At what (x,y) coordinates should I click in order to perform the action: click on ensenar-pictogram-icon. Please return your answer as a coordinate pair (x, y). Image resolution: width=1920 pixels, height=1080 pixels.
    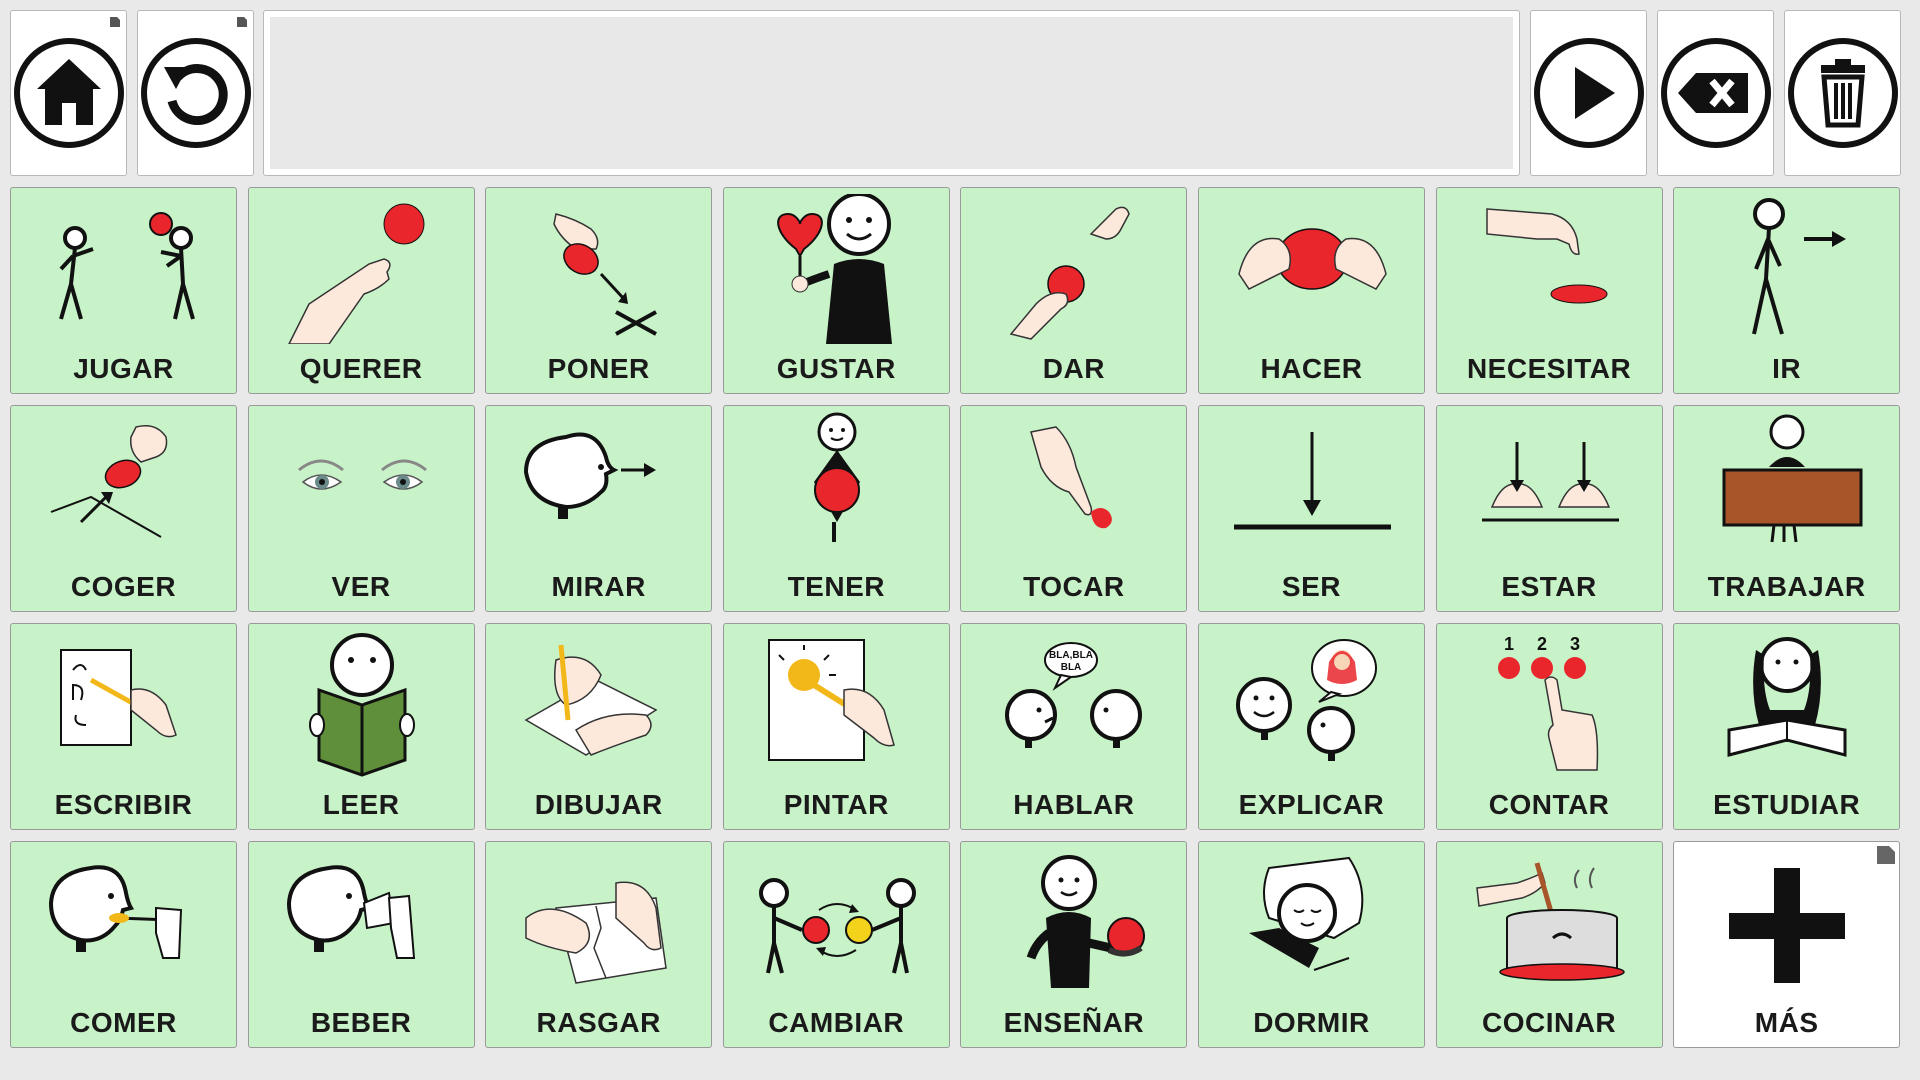
    Looking at the image, I should click on (1086, 921).